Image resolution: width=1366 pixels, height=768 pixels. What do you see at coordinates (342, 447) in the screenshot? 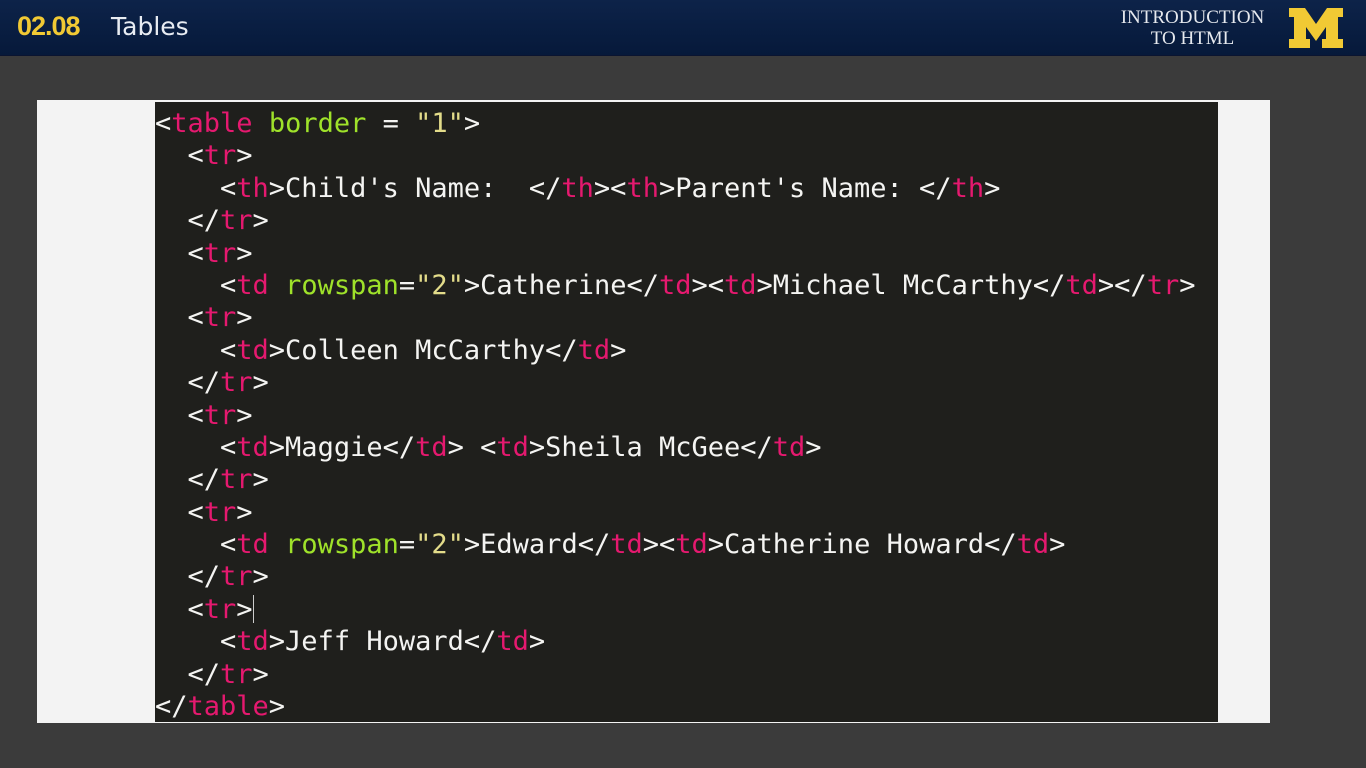
I see `code-token-txt: >Maggie</` at bounding box center [342, 447].